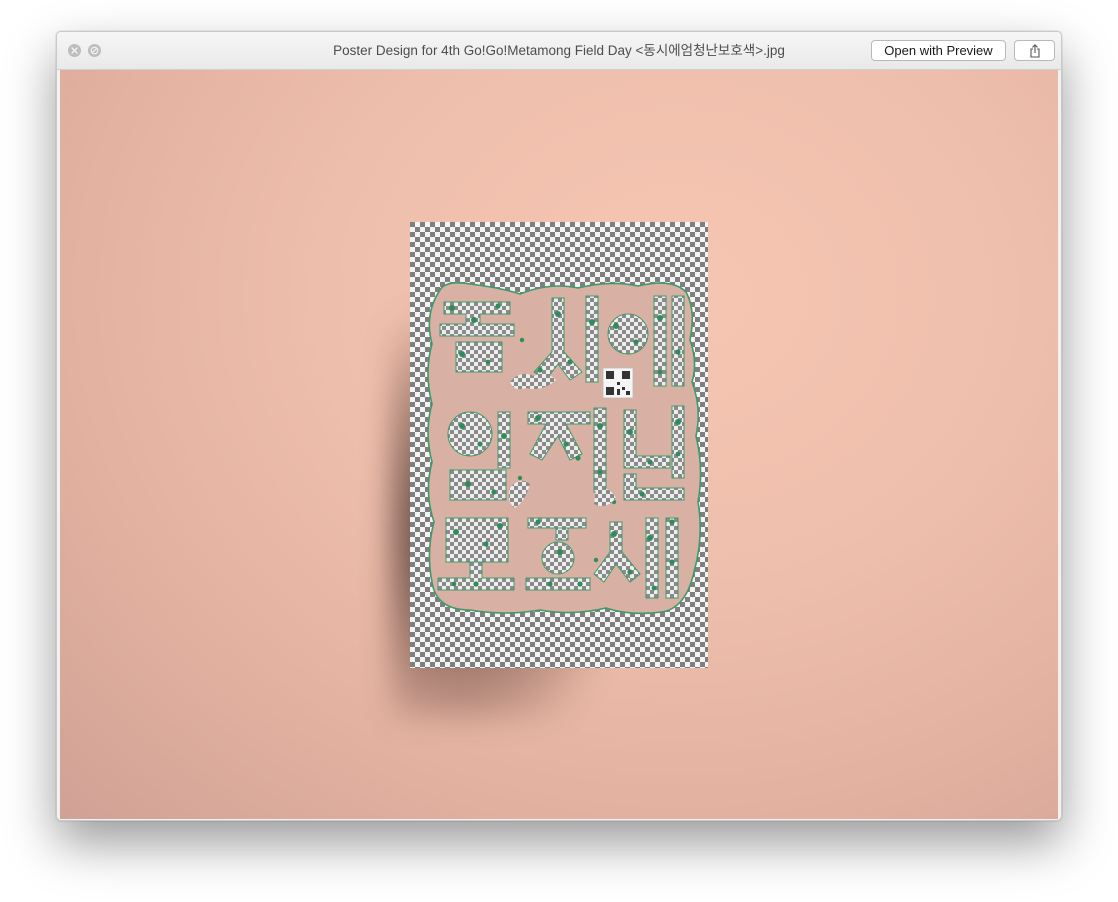 The width and height of the screenshot is (1118, 902). I want to click on share-icon, so click(1034, 50).